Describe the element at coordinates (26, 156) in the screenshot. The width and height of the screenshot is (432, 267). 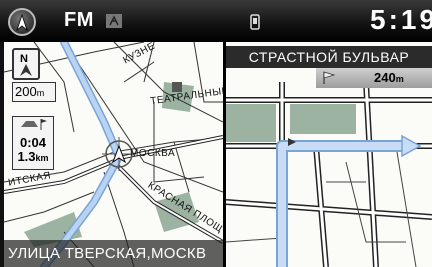
I see `trip-distance-value: 1.3` at that location.